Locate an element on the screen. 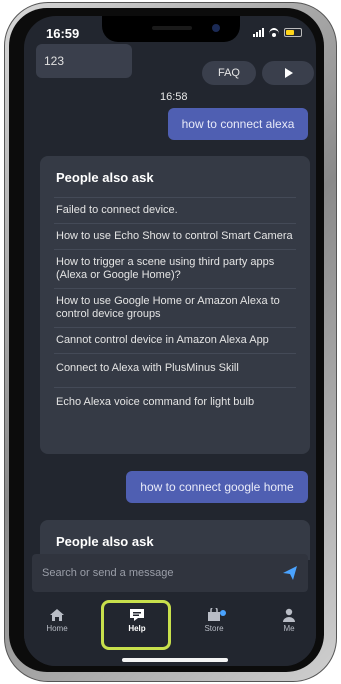 The width and height of the screenshot is (341, 684). nav-store: Store is located at coordinates (214, 628).